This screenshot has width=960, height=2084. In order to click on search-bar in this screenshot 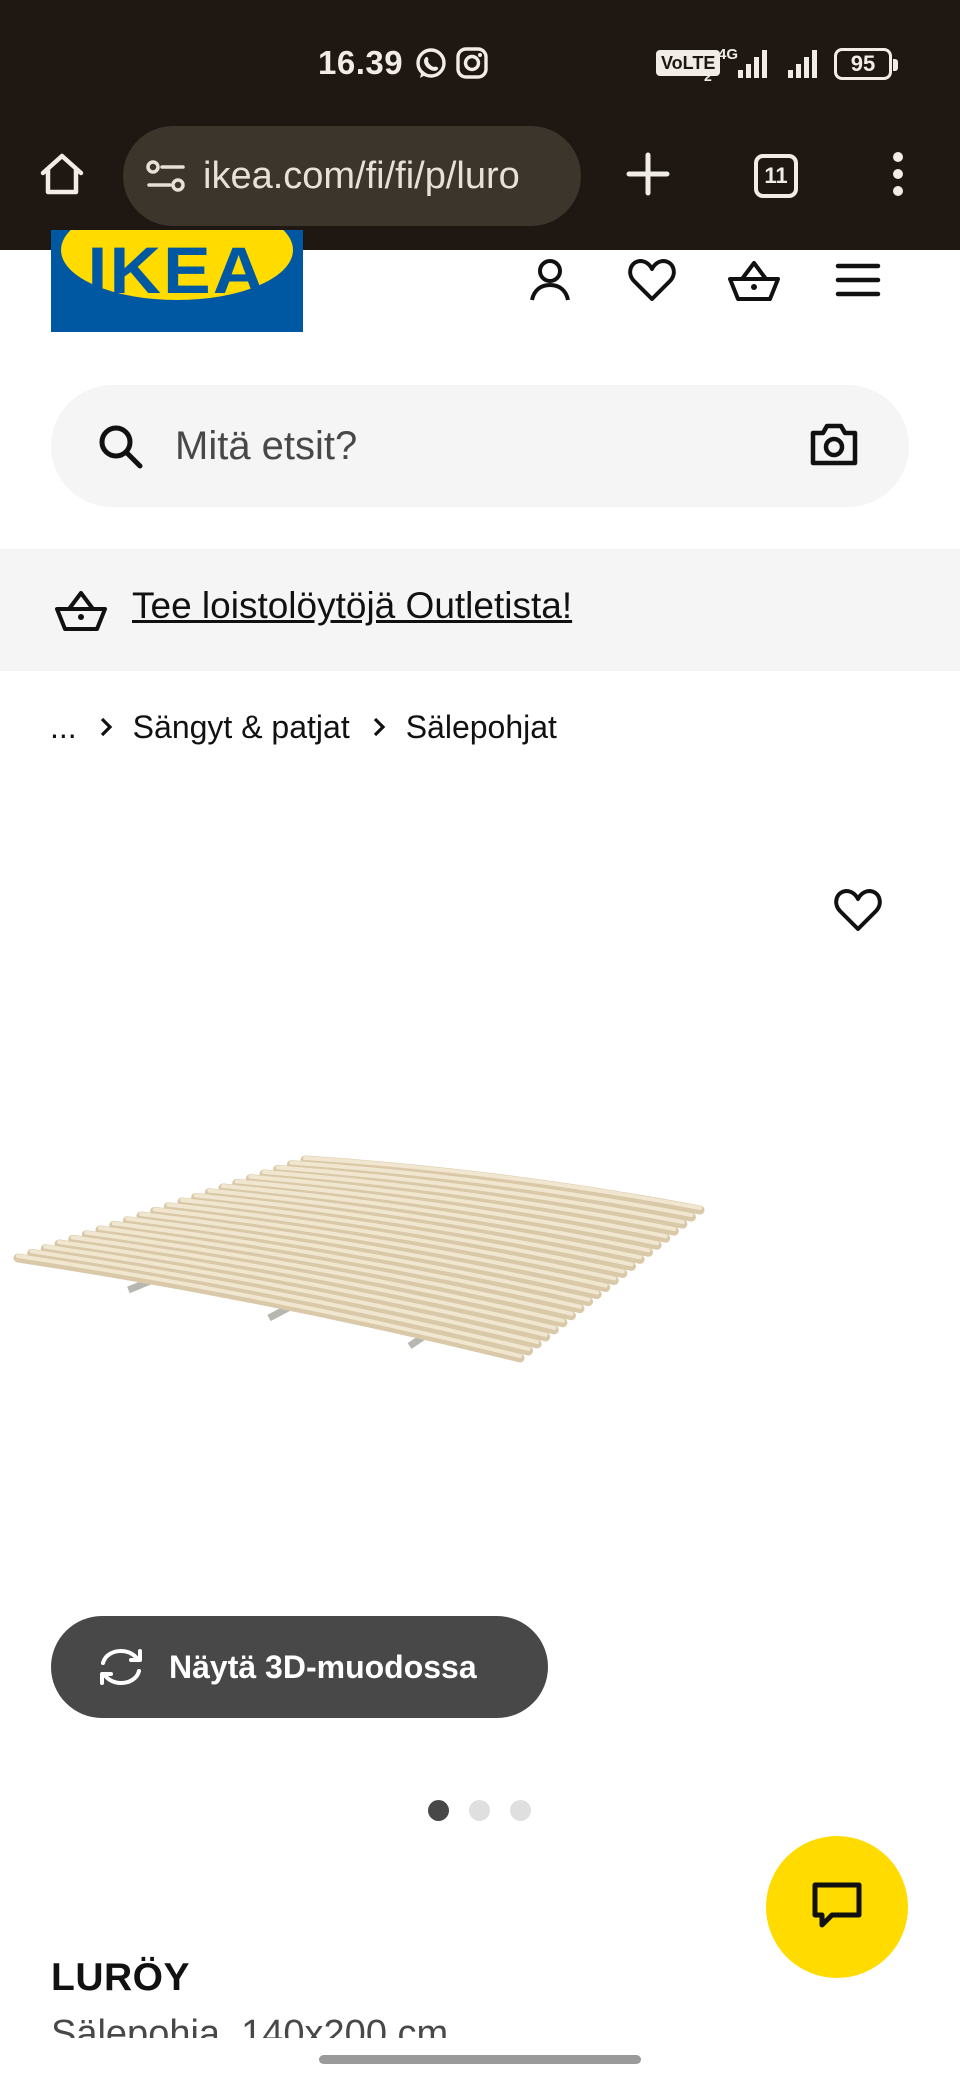, I will do `click(480, 446)`.